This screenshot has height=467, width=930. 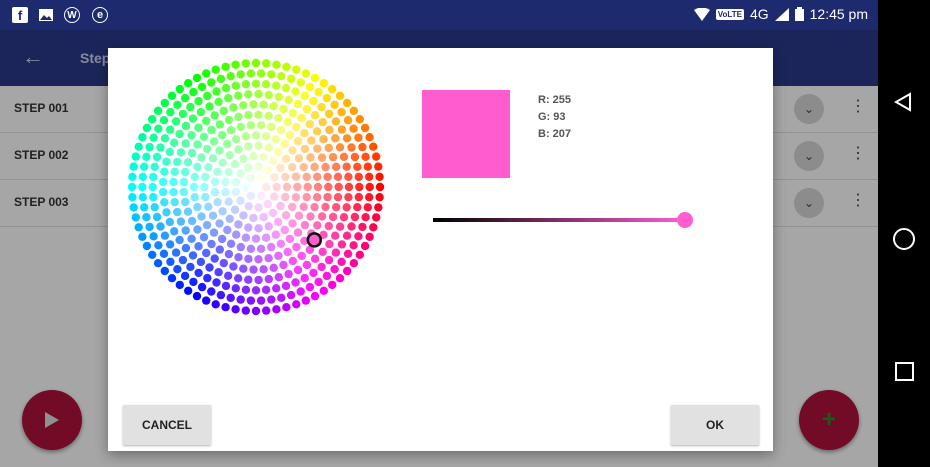 What do you see at coordinates (904, 371) in the screenshot?
I see `nav-recent-apps-icon` at bounding box center [904, 371].